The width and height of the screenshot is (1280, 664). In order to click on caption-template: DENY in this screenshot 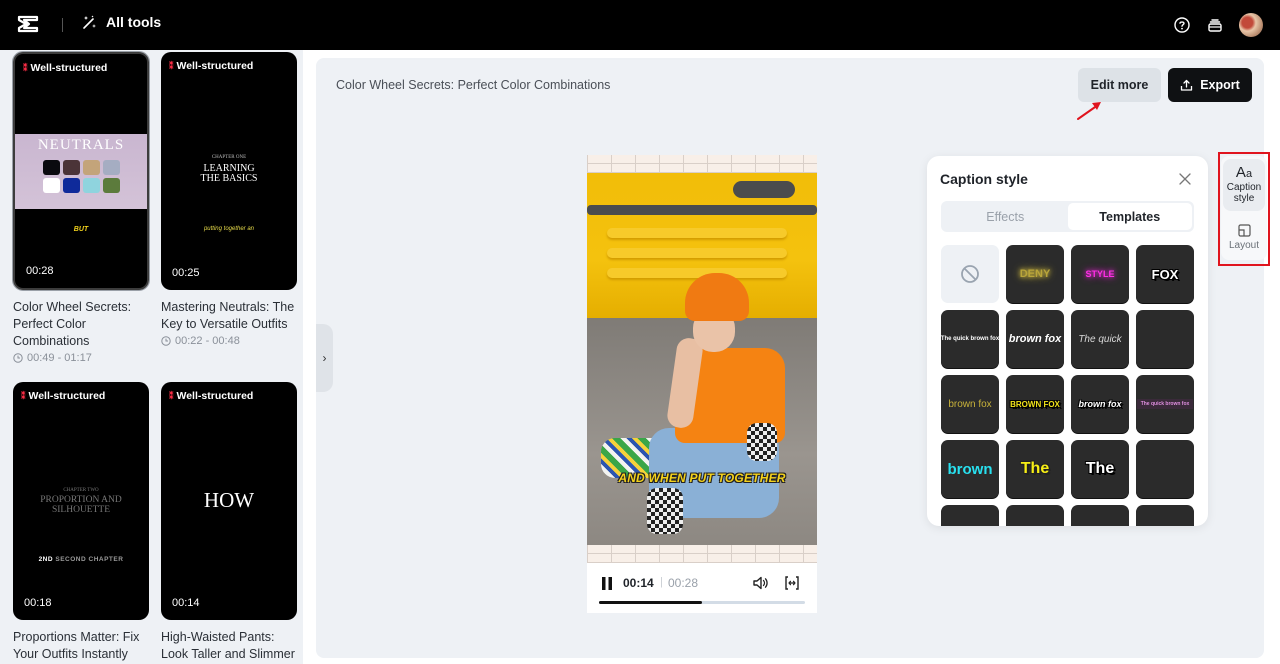, I will do `click(1035, 274)`.